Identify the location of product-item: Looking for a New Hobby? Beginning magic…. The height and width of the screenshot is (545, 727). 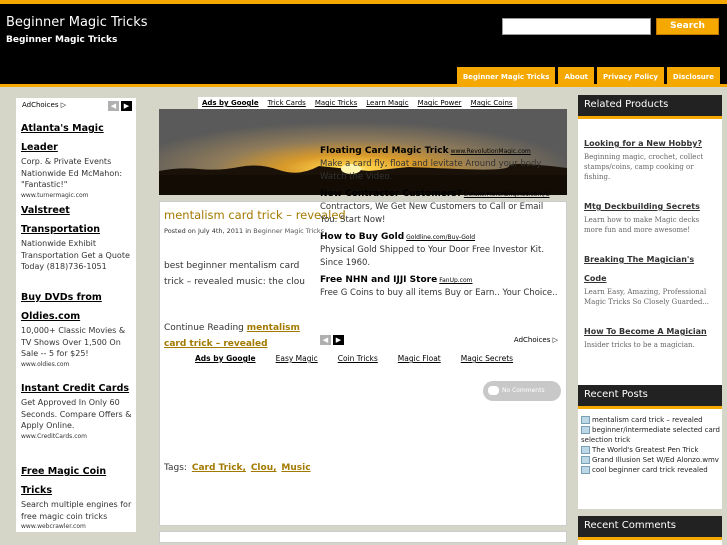
(650, 156).